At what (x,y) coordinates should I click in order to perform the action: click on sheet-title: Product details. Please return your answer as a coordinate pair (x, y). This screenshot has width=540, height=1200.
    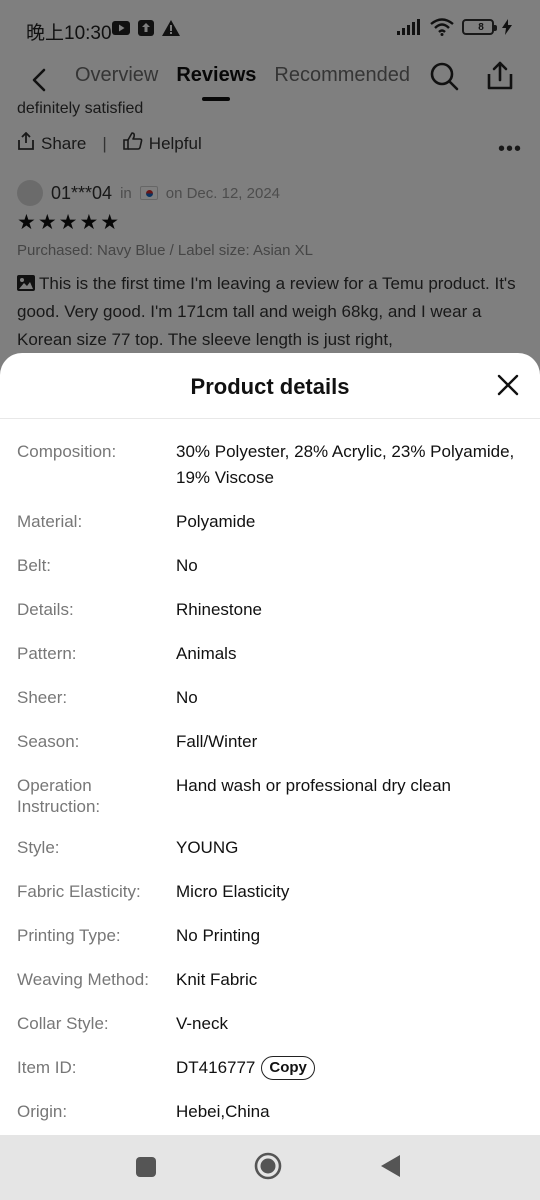
    Looking at the image, I should click on (270, 386).